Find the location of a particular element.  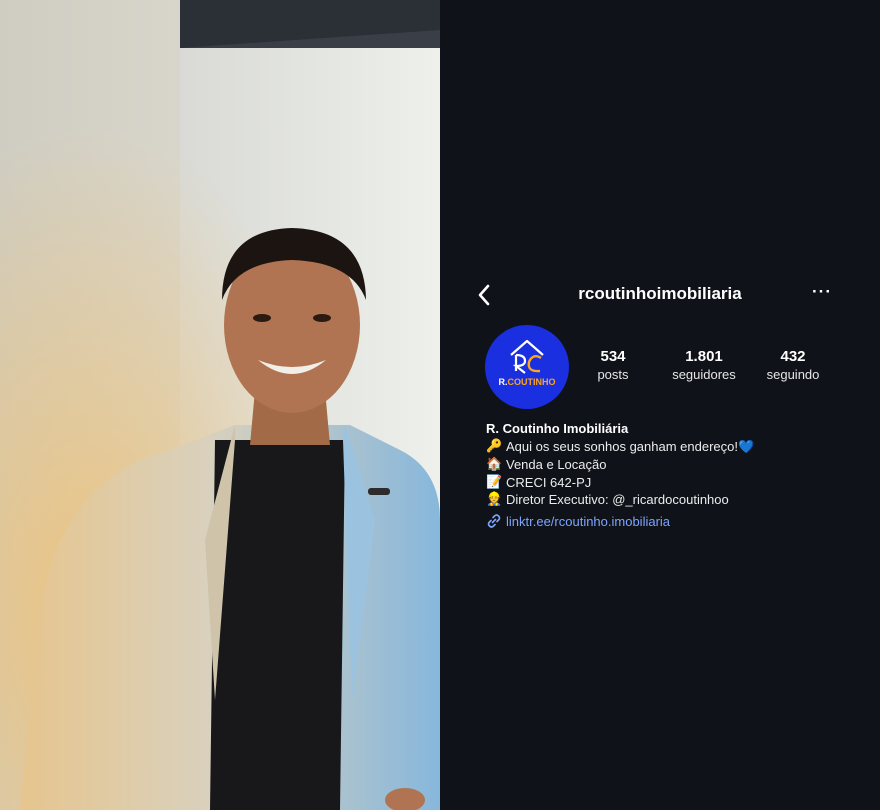

stat-following-label: seguindo is located at coordinates (793, 374).